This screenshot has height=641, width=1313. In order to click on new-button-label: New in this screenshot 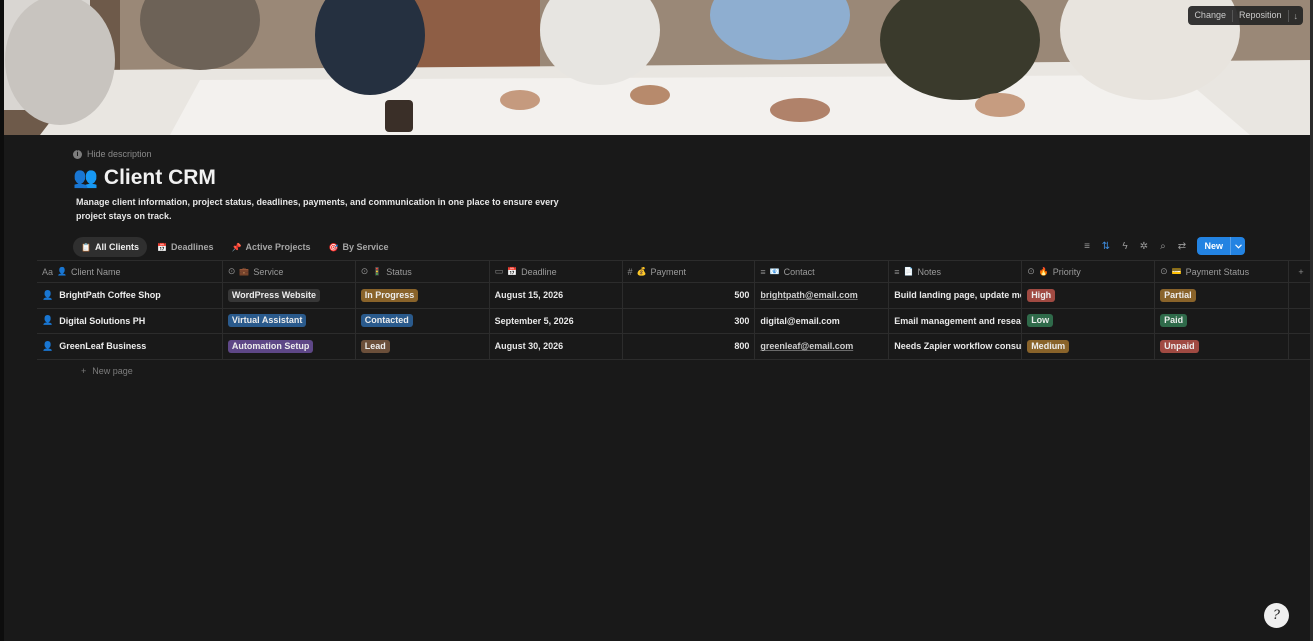, I will do `click(1213, 246)`.